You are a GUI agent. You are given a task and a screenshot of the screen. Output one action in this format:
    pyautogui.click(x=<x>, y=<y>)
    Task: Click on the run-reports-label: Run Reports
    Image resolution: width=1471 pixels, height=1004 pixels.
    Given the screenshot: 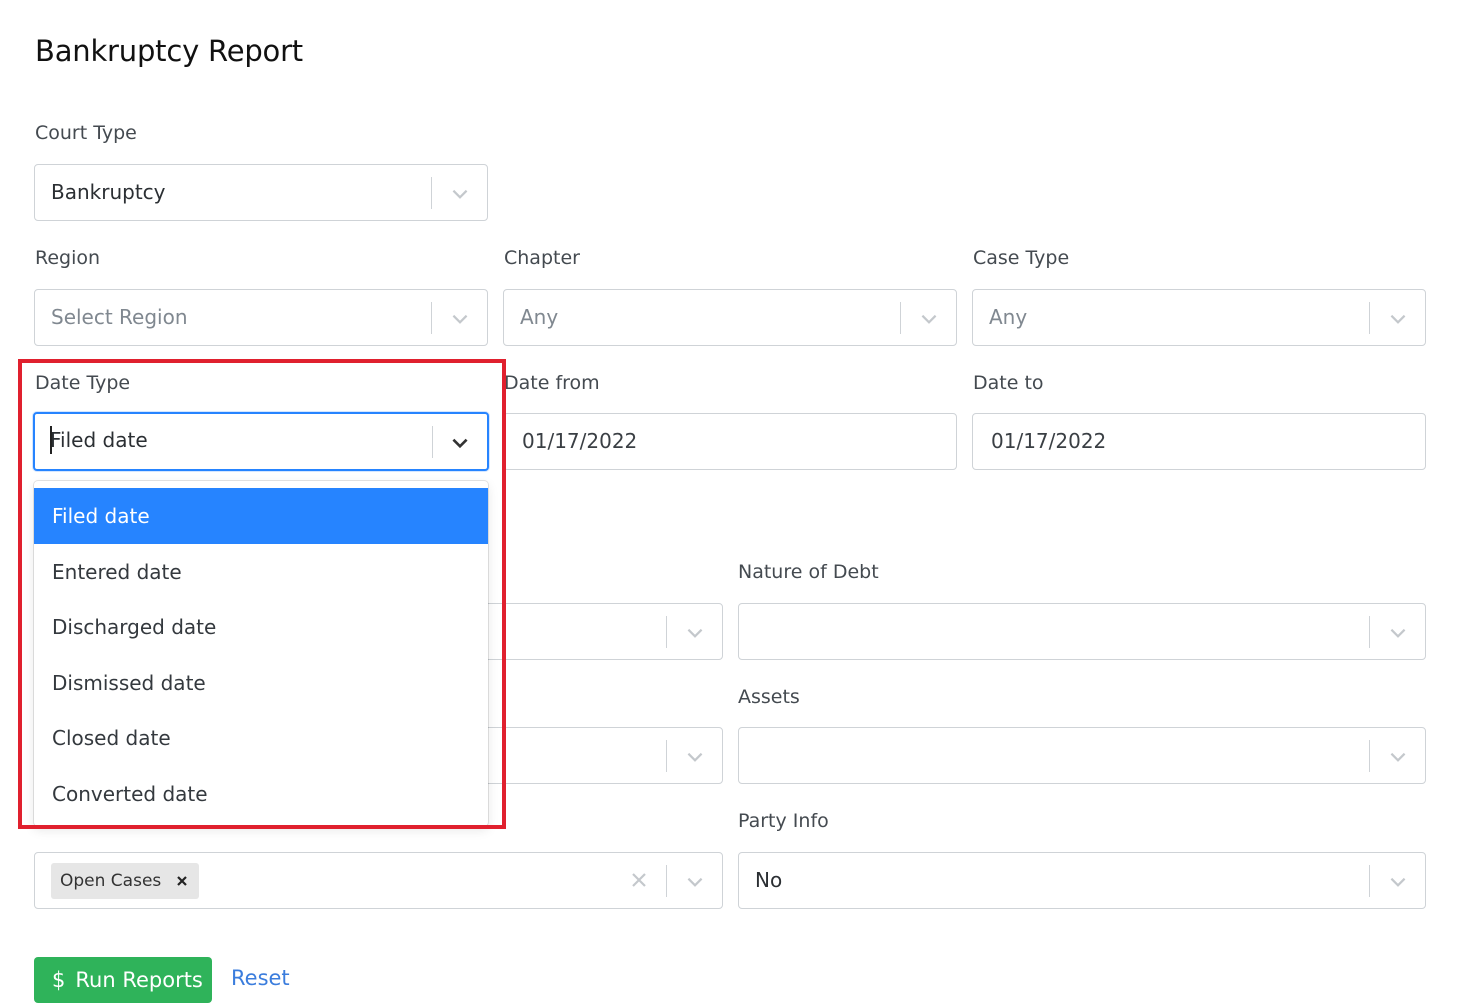 What is the action you would take?
    pyautogui.click(x=139, y=980)
    